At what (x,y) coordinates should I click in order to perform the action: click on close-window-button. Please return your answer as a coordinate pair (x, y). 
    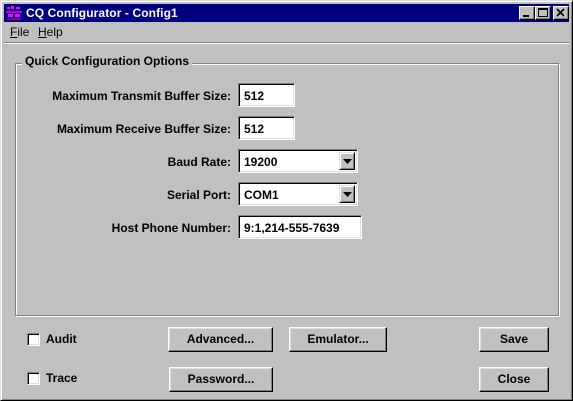
    Looking at the image, I should click on (561, 13).